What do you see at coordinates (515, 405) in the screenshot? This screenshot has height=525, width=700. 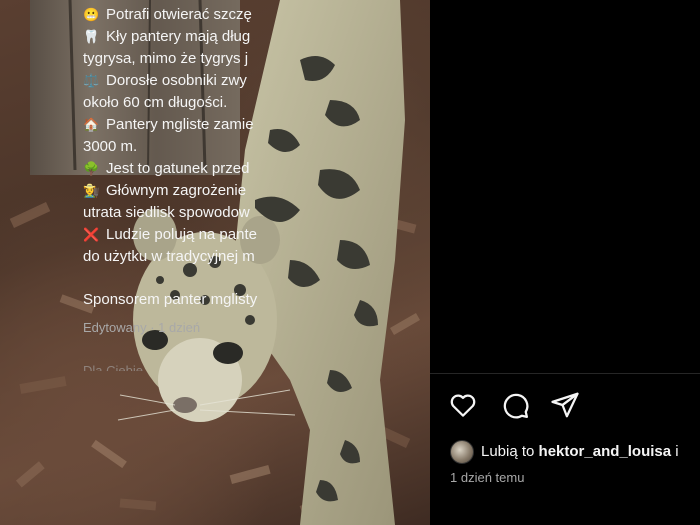 I see `comment-icon` at bounding box center [515, 405].